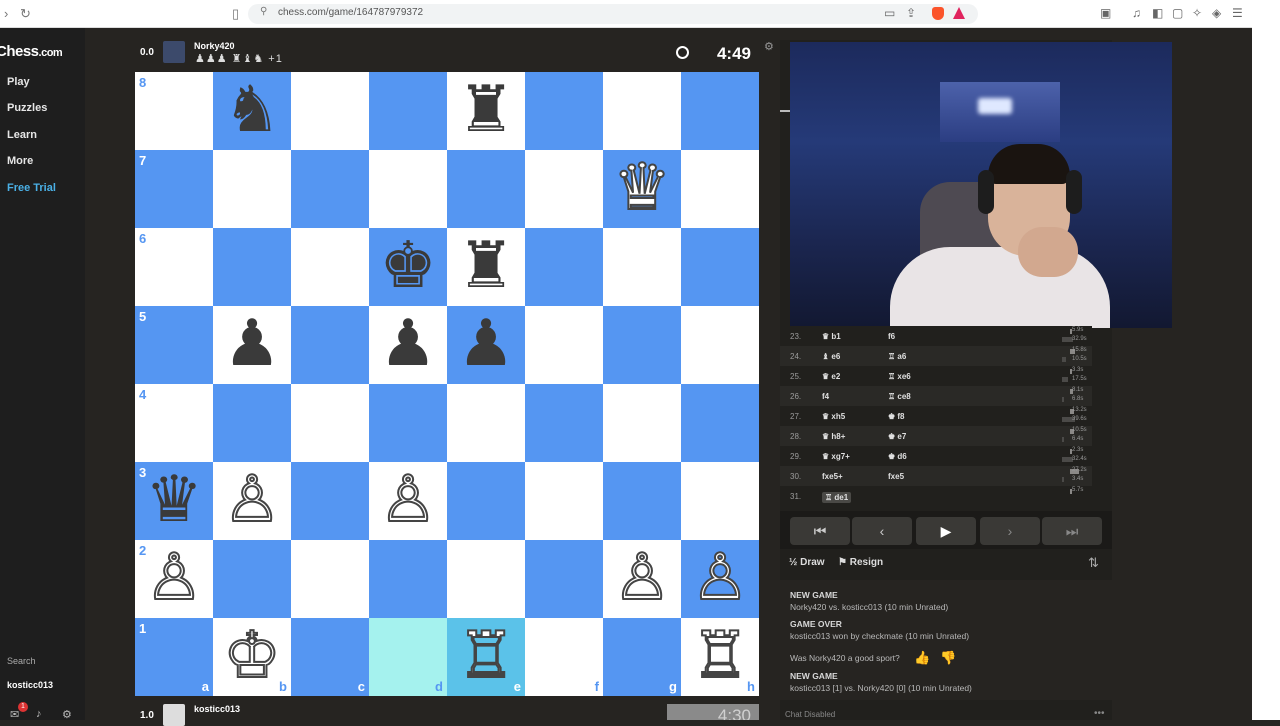 The width and height of the screenshot is (1280, 726). I want to click on black-move: ♚ e7, so click(897, 436).